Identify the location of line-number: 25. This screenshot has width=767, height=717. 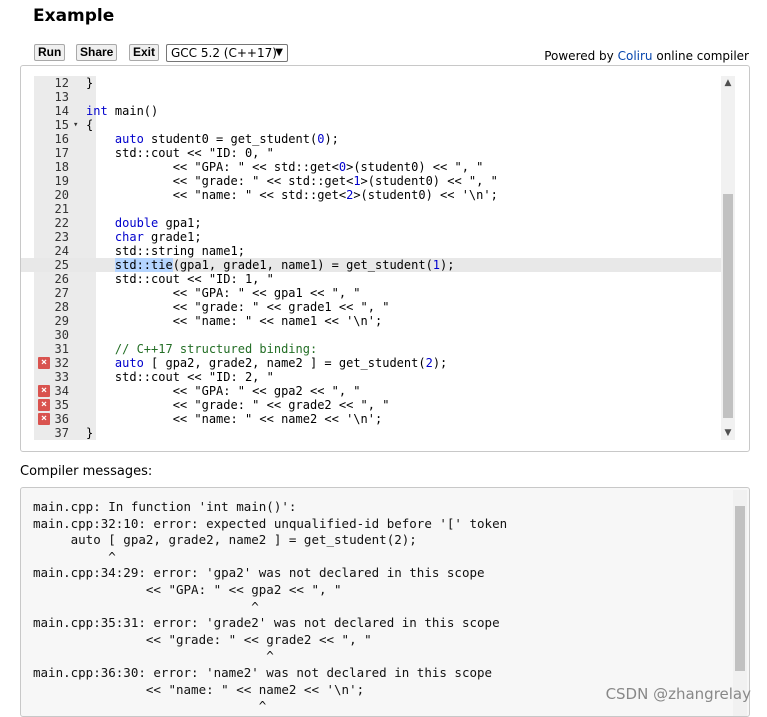
(61, 265).